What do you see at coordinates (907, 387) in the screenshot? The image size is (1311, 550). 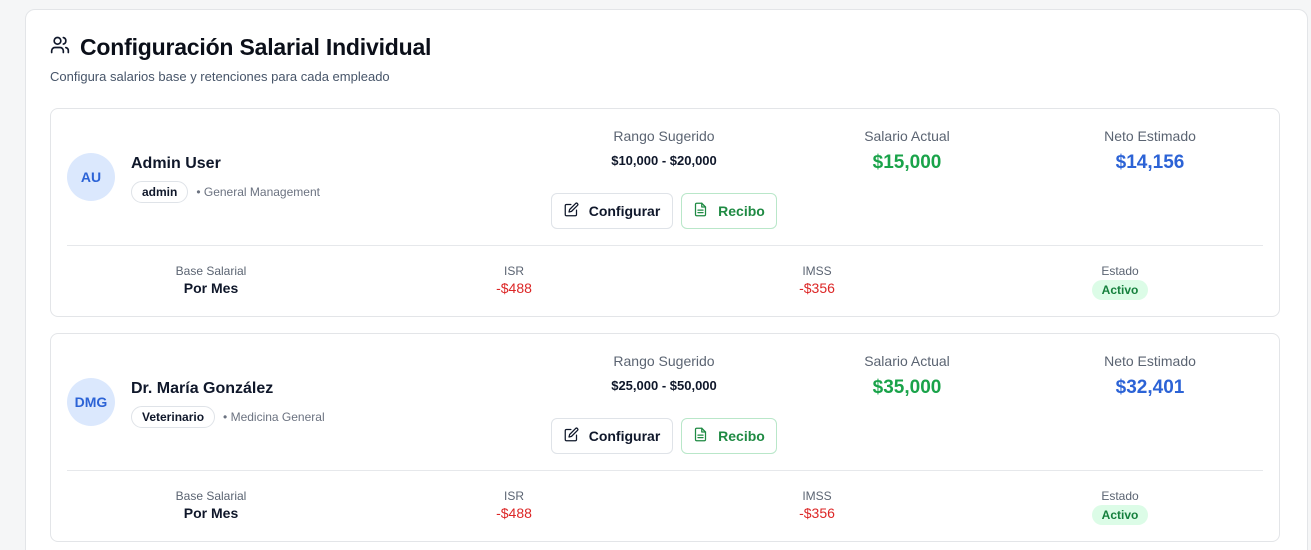 I see `current-salary-value: $35,000` at bounding box center [907, 387].